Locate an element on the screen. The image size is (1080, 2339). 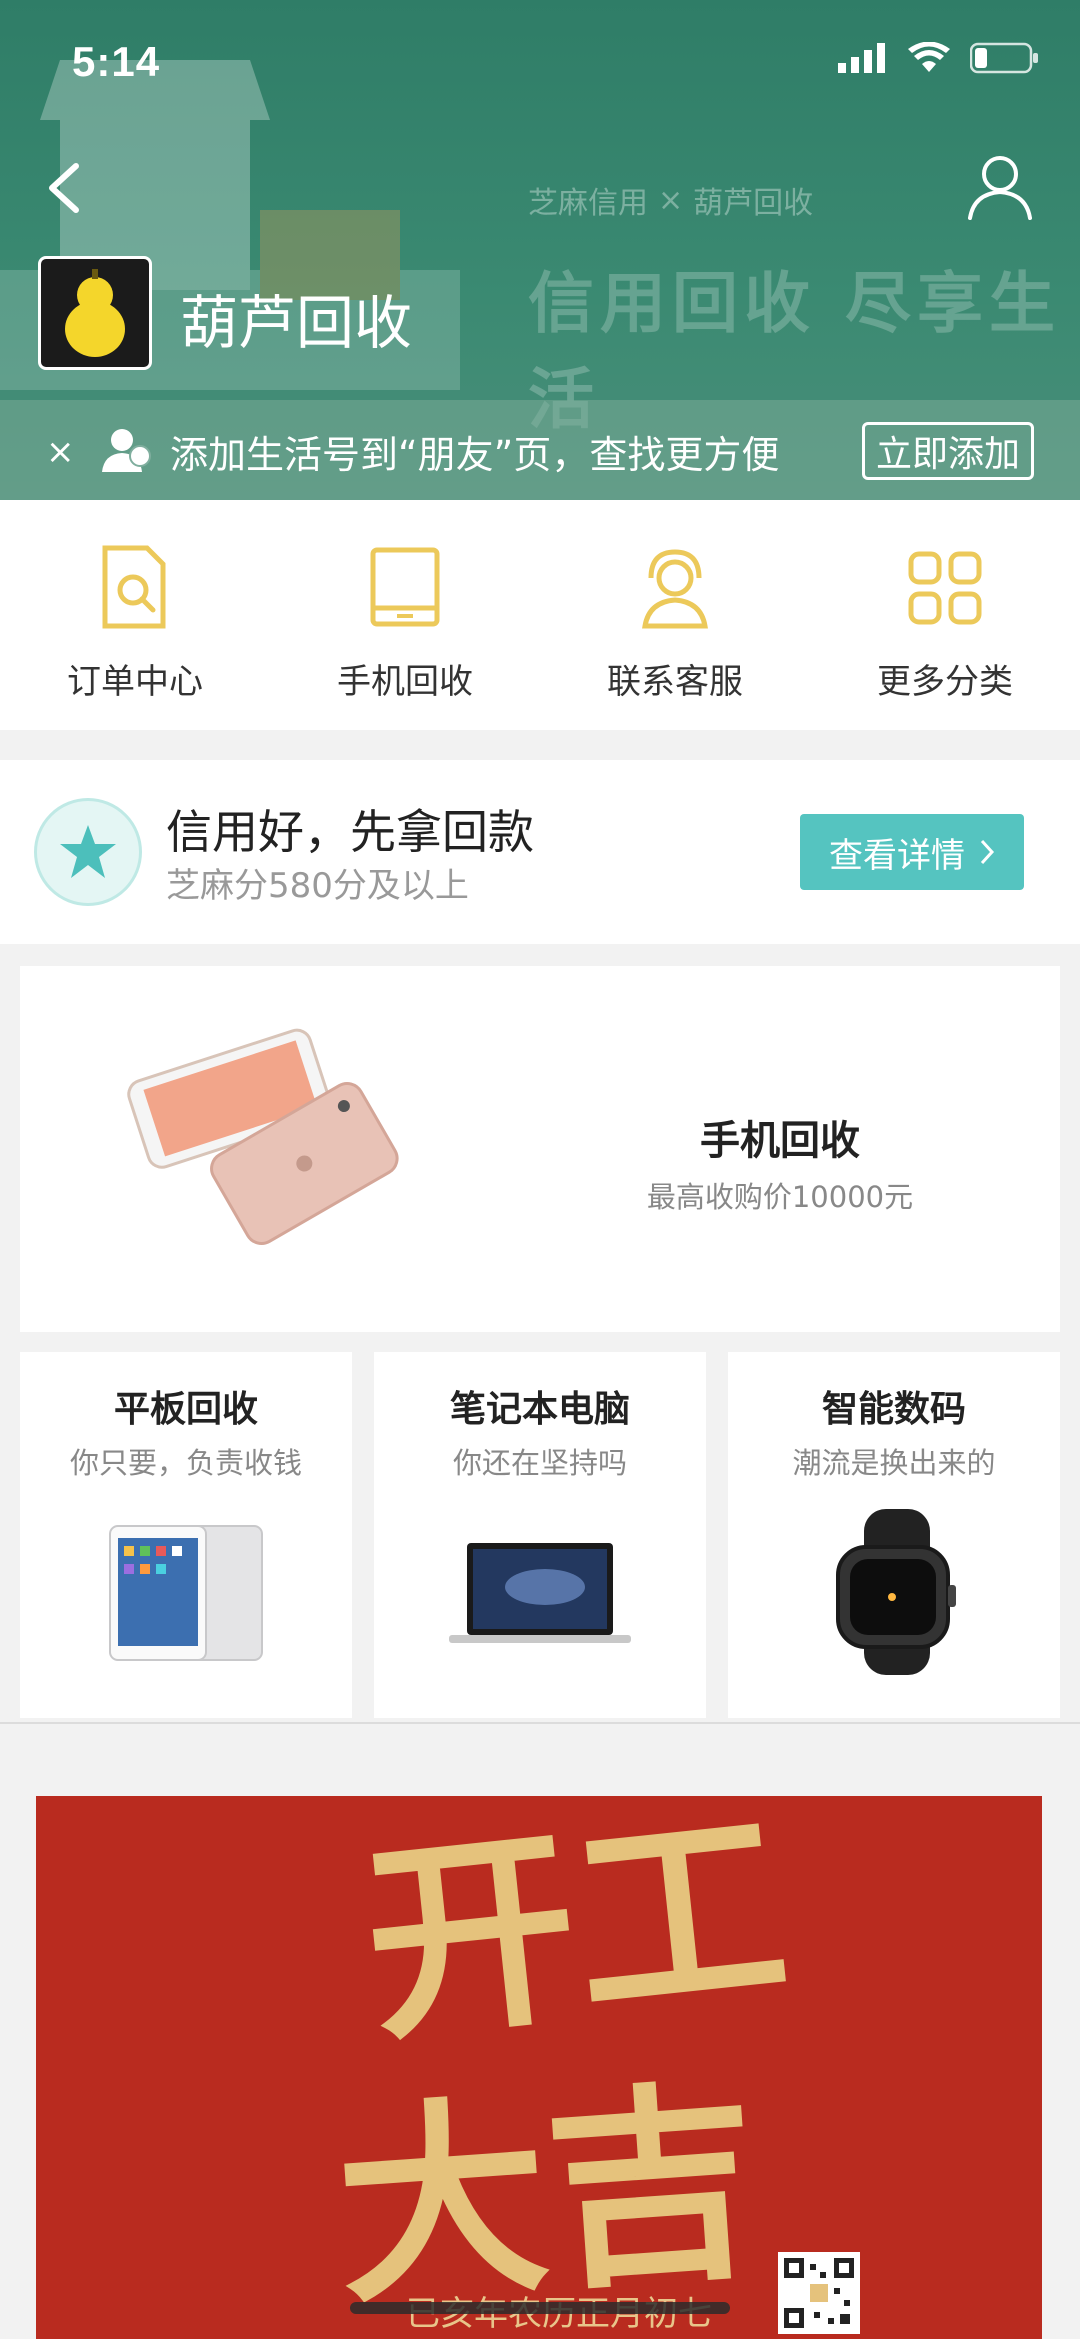
qr-code-icon is located at coordinates (819, 2293).